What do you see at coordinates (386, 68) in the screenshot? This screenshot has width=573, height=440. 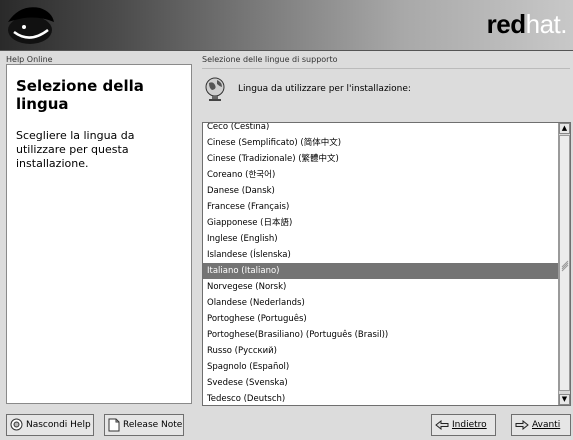 I see `frame-divider` at bounding box center [386, 68].